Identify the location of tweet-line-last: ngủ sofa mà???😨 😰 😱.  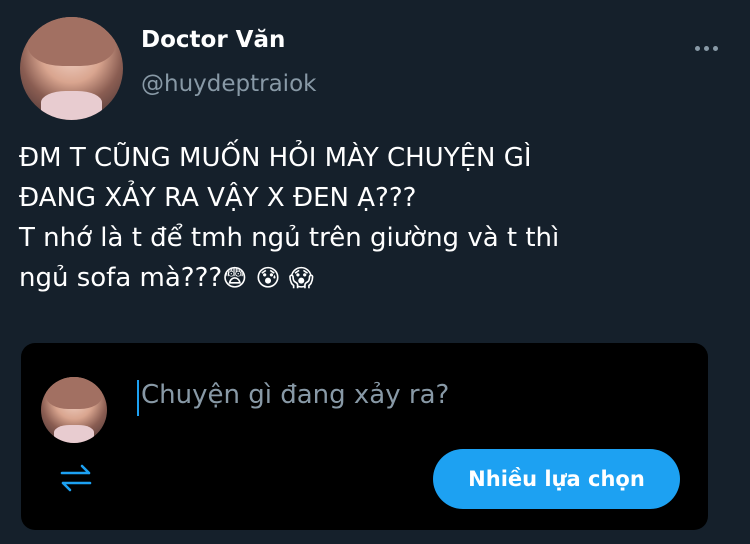
(376, 278).